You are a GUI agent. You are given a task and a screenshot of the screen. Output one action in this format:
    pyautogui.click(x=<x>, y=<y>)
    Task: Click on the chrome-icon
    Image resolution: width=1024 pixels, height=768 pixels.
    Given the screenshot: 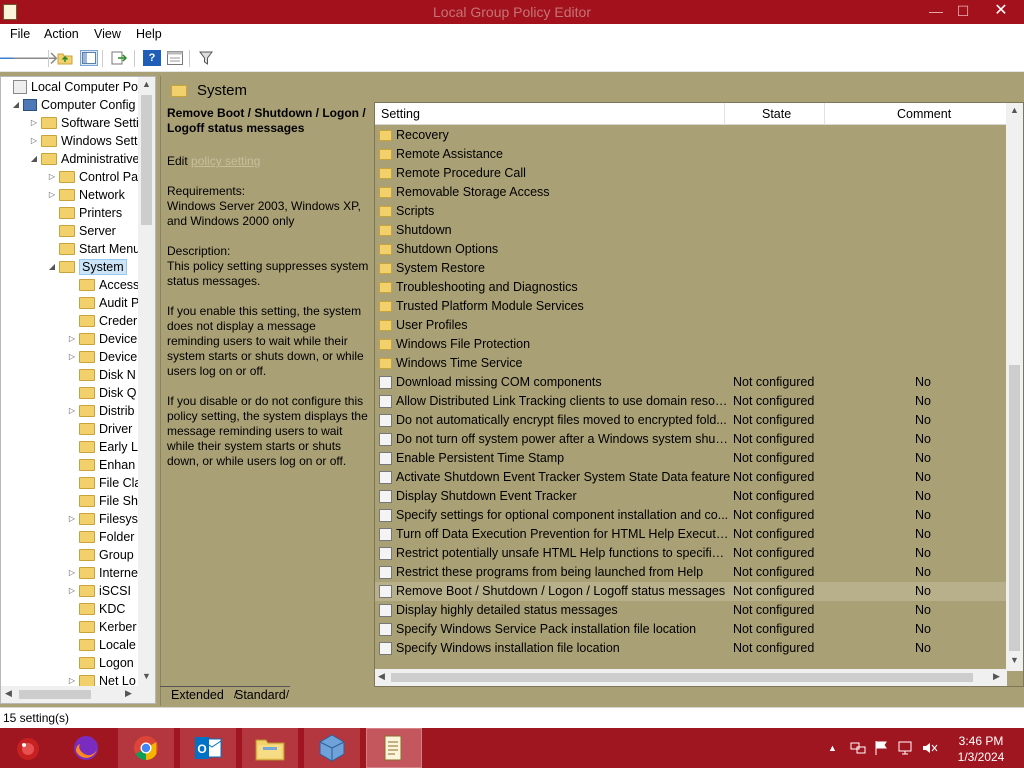 What is the action you would take?
    pyautogui.click(x=146, y=748)
    